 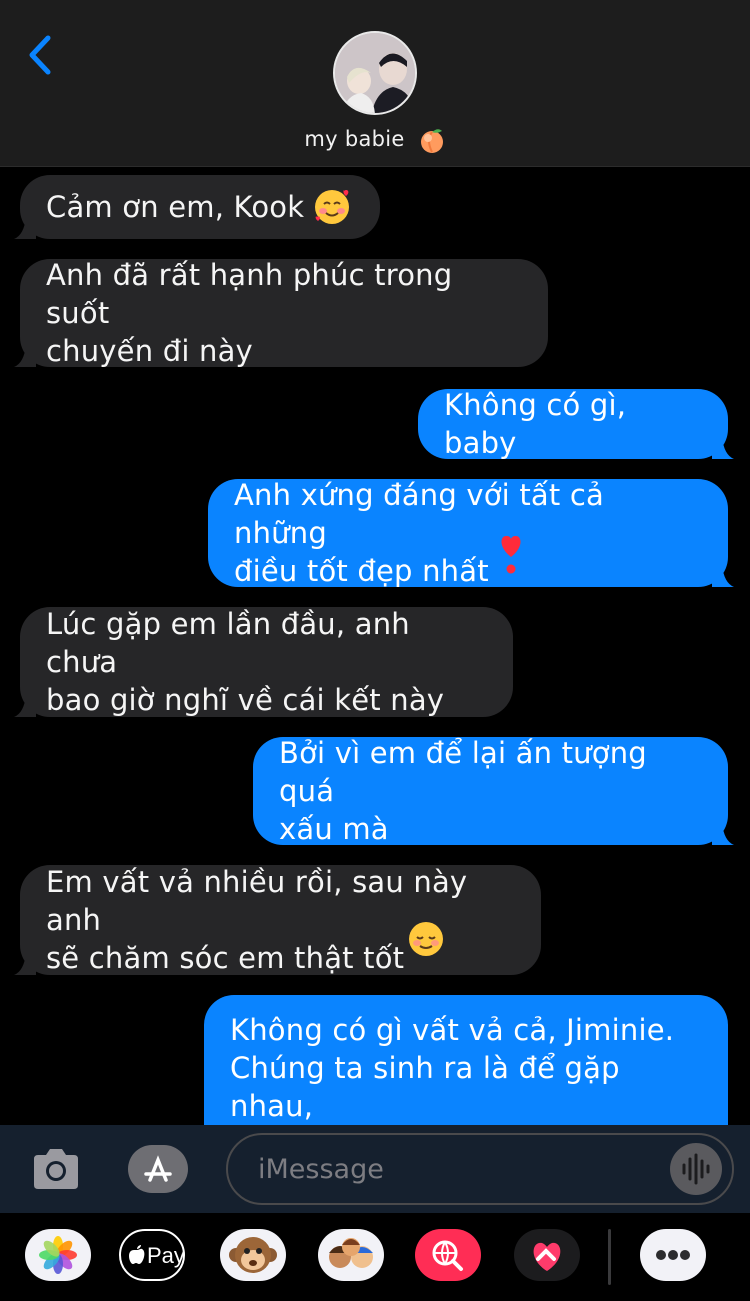 I want to click on more-icon, so click(x=673, y=1255).